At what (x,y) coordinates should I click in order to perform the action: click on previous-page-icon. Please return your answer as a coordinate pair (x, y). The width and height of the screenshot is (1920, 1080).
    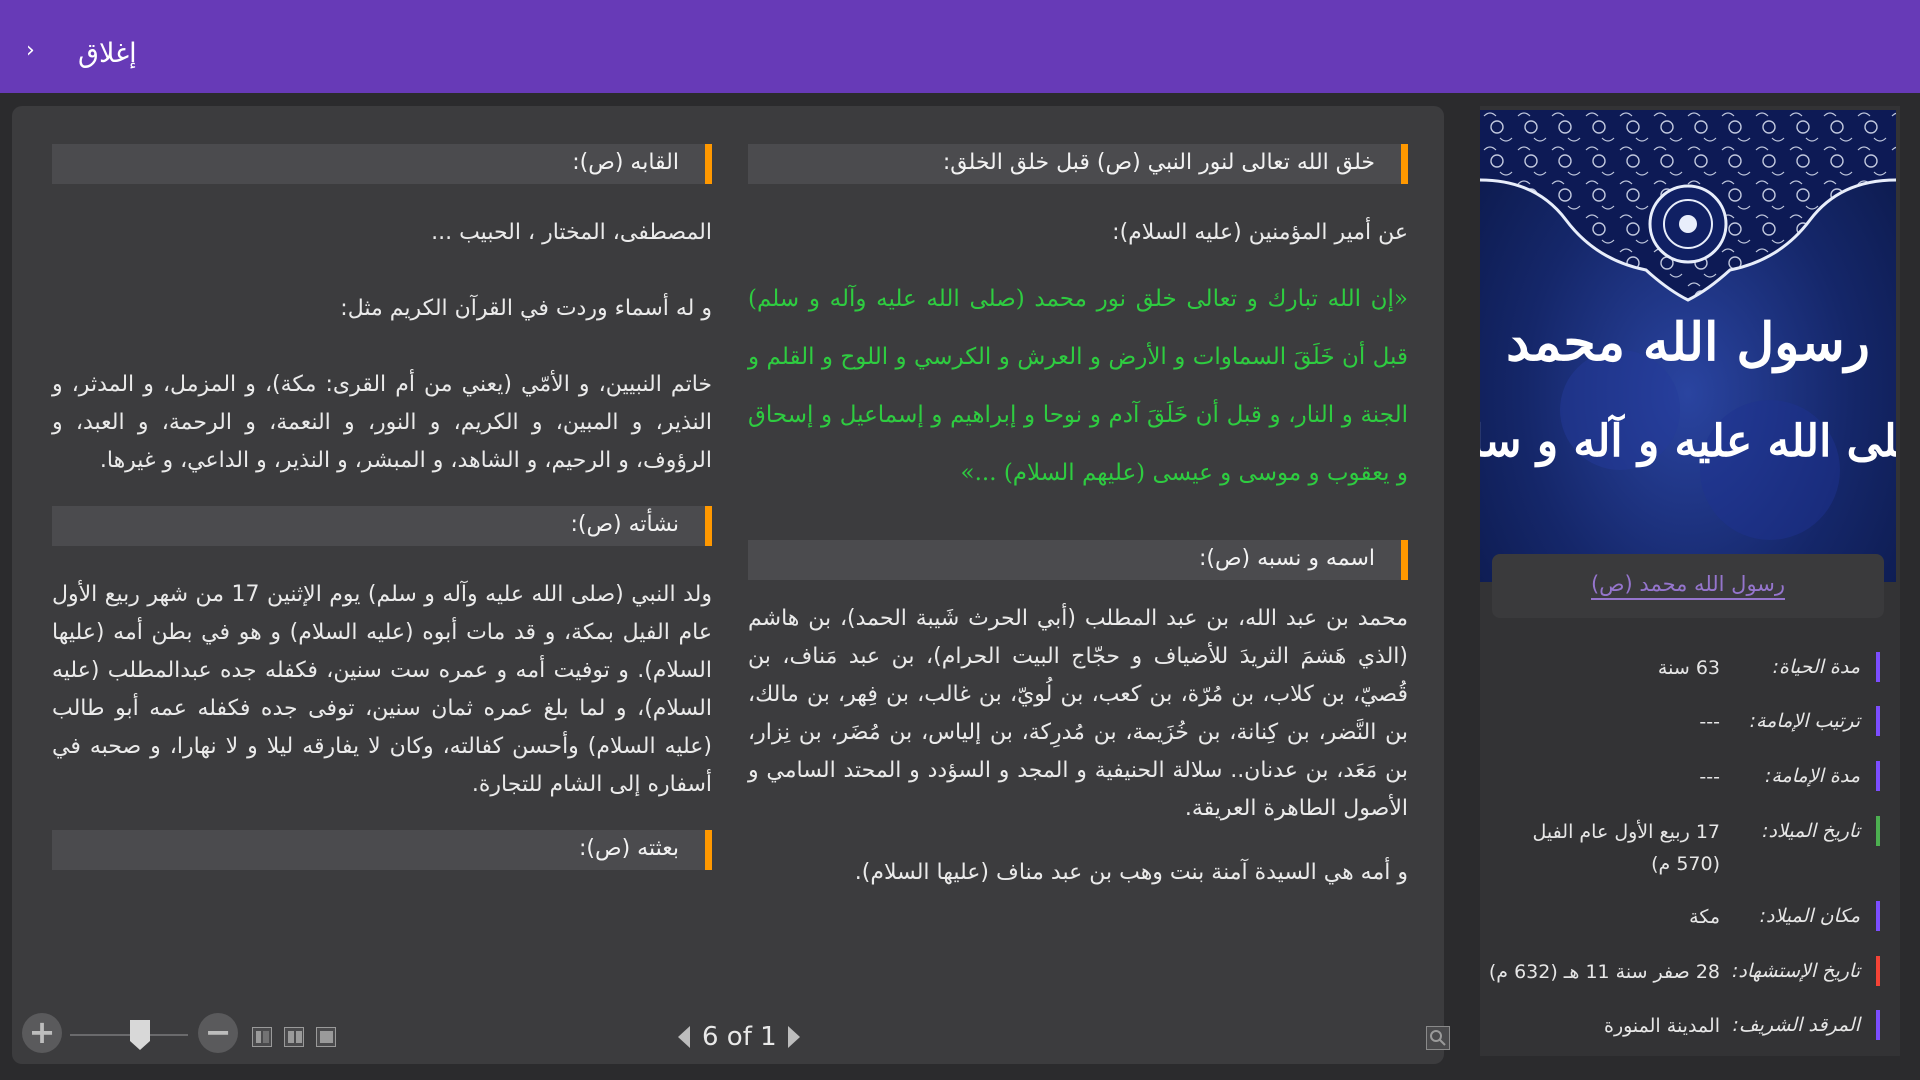
    Looking at the image, I should click on (684, 1037).